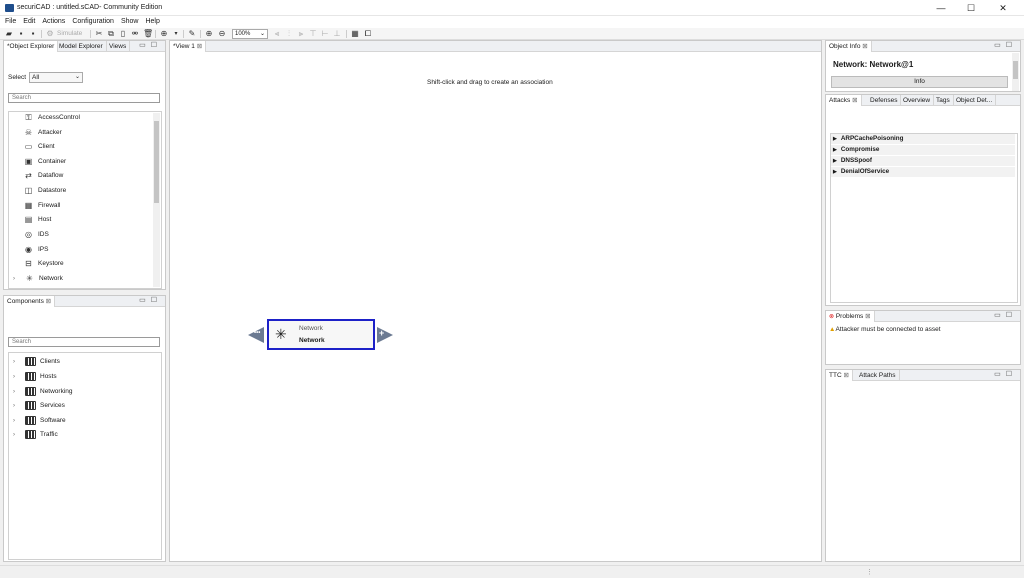 The width and height of the screenshot is (1024, 578). What do you see at coordinates (355, 34) in the screenshot?
I see `grid-icon: ▦` at bounding box center [355, 34].